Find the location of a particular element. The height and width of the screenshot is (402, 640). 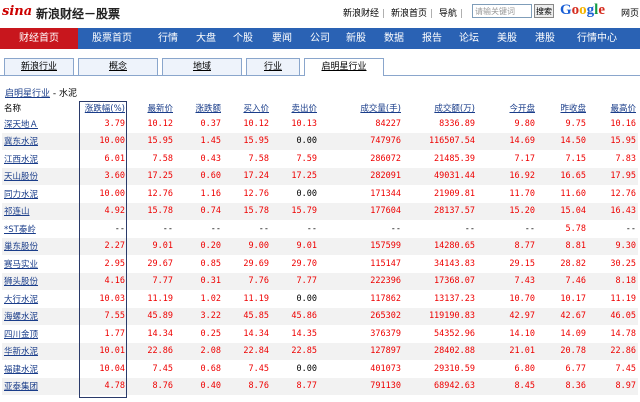

table-cell: 116507.54 is located at coordinates (440, 141).